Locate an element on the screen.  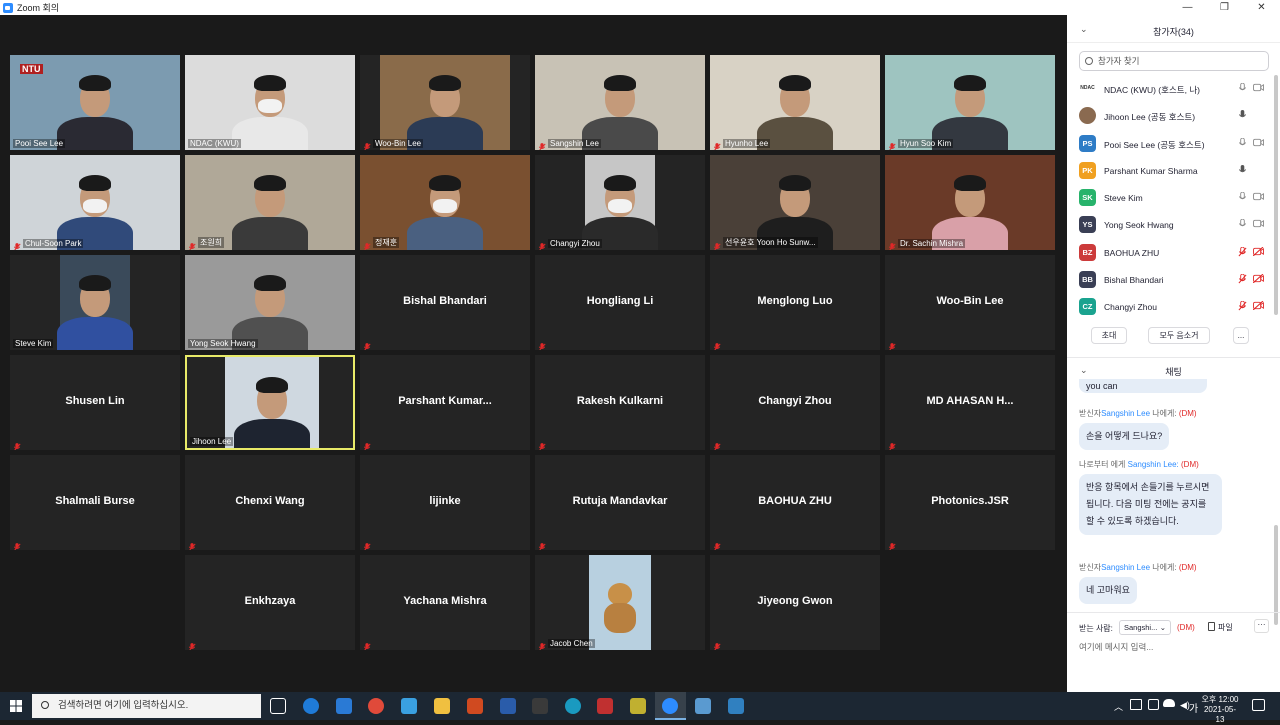
app-yellow-icon is located at coordinates (638, 706).